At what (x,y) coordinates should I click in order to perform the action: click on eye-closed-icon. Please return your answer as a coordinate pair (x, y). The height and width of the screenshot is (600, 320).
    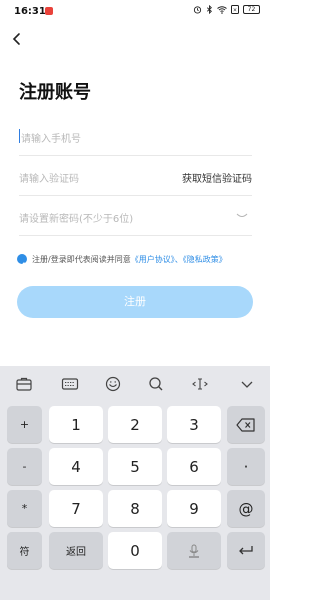
    Looking at the image, I should click on (242, 216).